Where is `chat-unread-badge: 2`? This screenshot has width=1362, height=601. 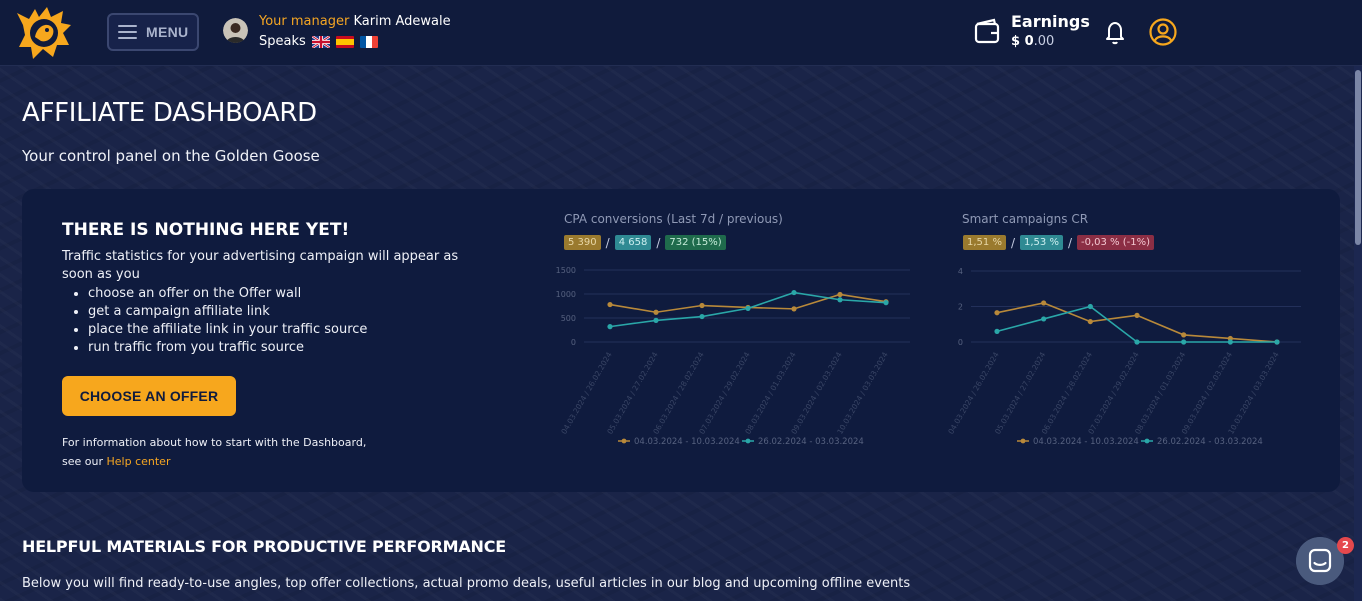
chat-unread-badge: 2 is located at coordinates (1345, 545).